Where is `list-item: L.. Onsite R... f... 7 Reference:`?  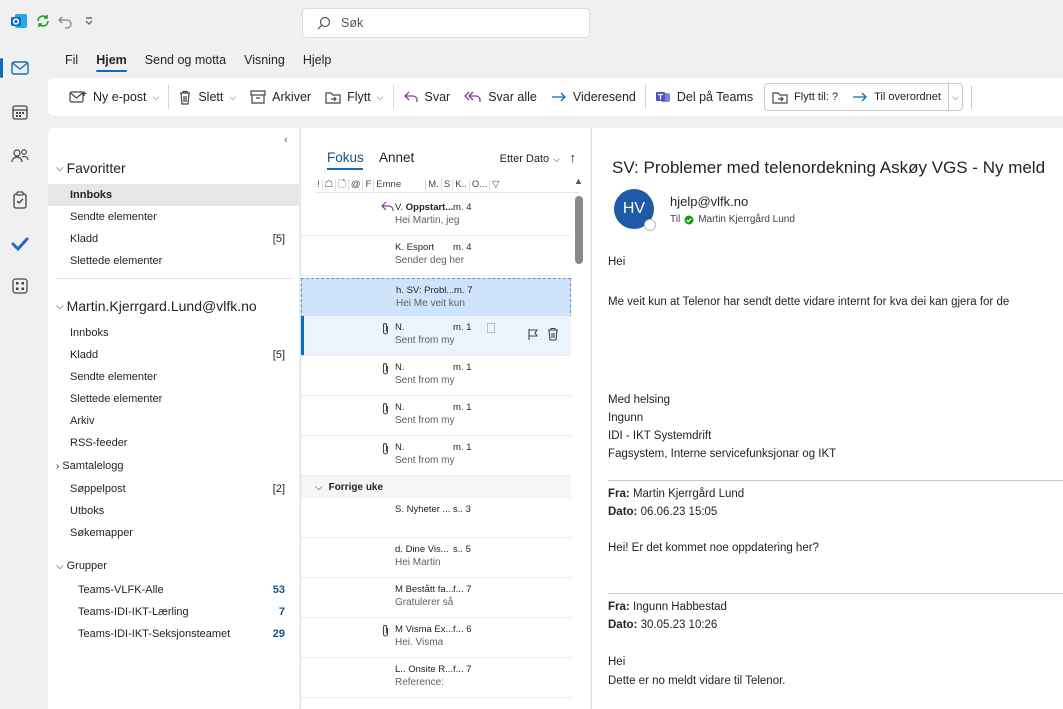
list-item: L.. Onsite R... f... 7 Reference: is located at coordinates (436, 678).